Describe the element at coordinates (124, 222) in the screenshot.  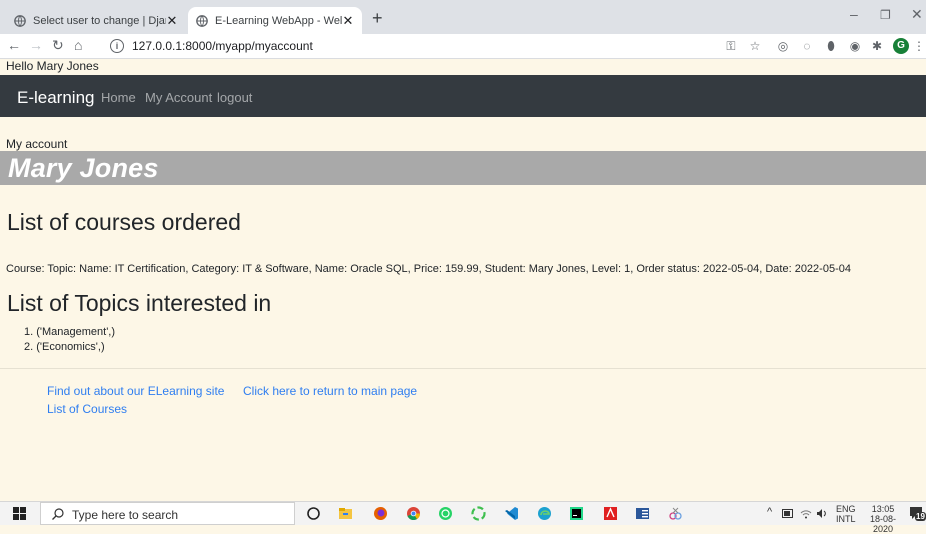
I see `courses-heading: List of courses ordered` at that location.